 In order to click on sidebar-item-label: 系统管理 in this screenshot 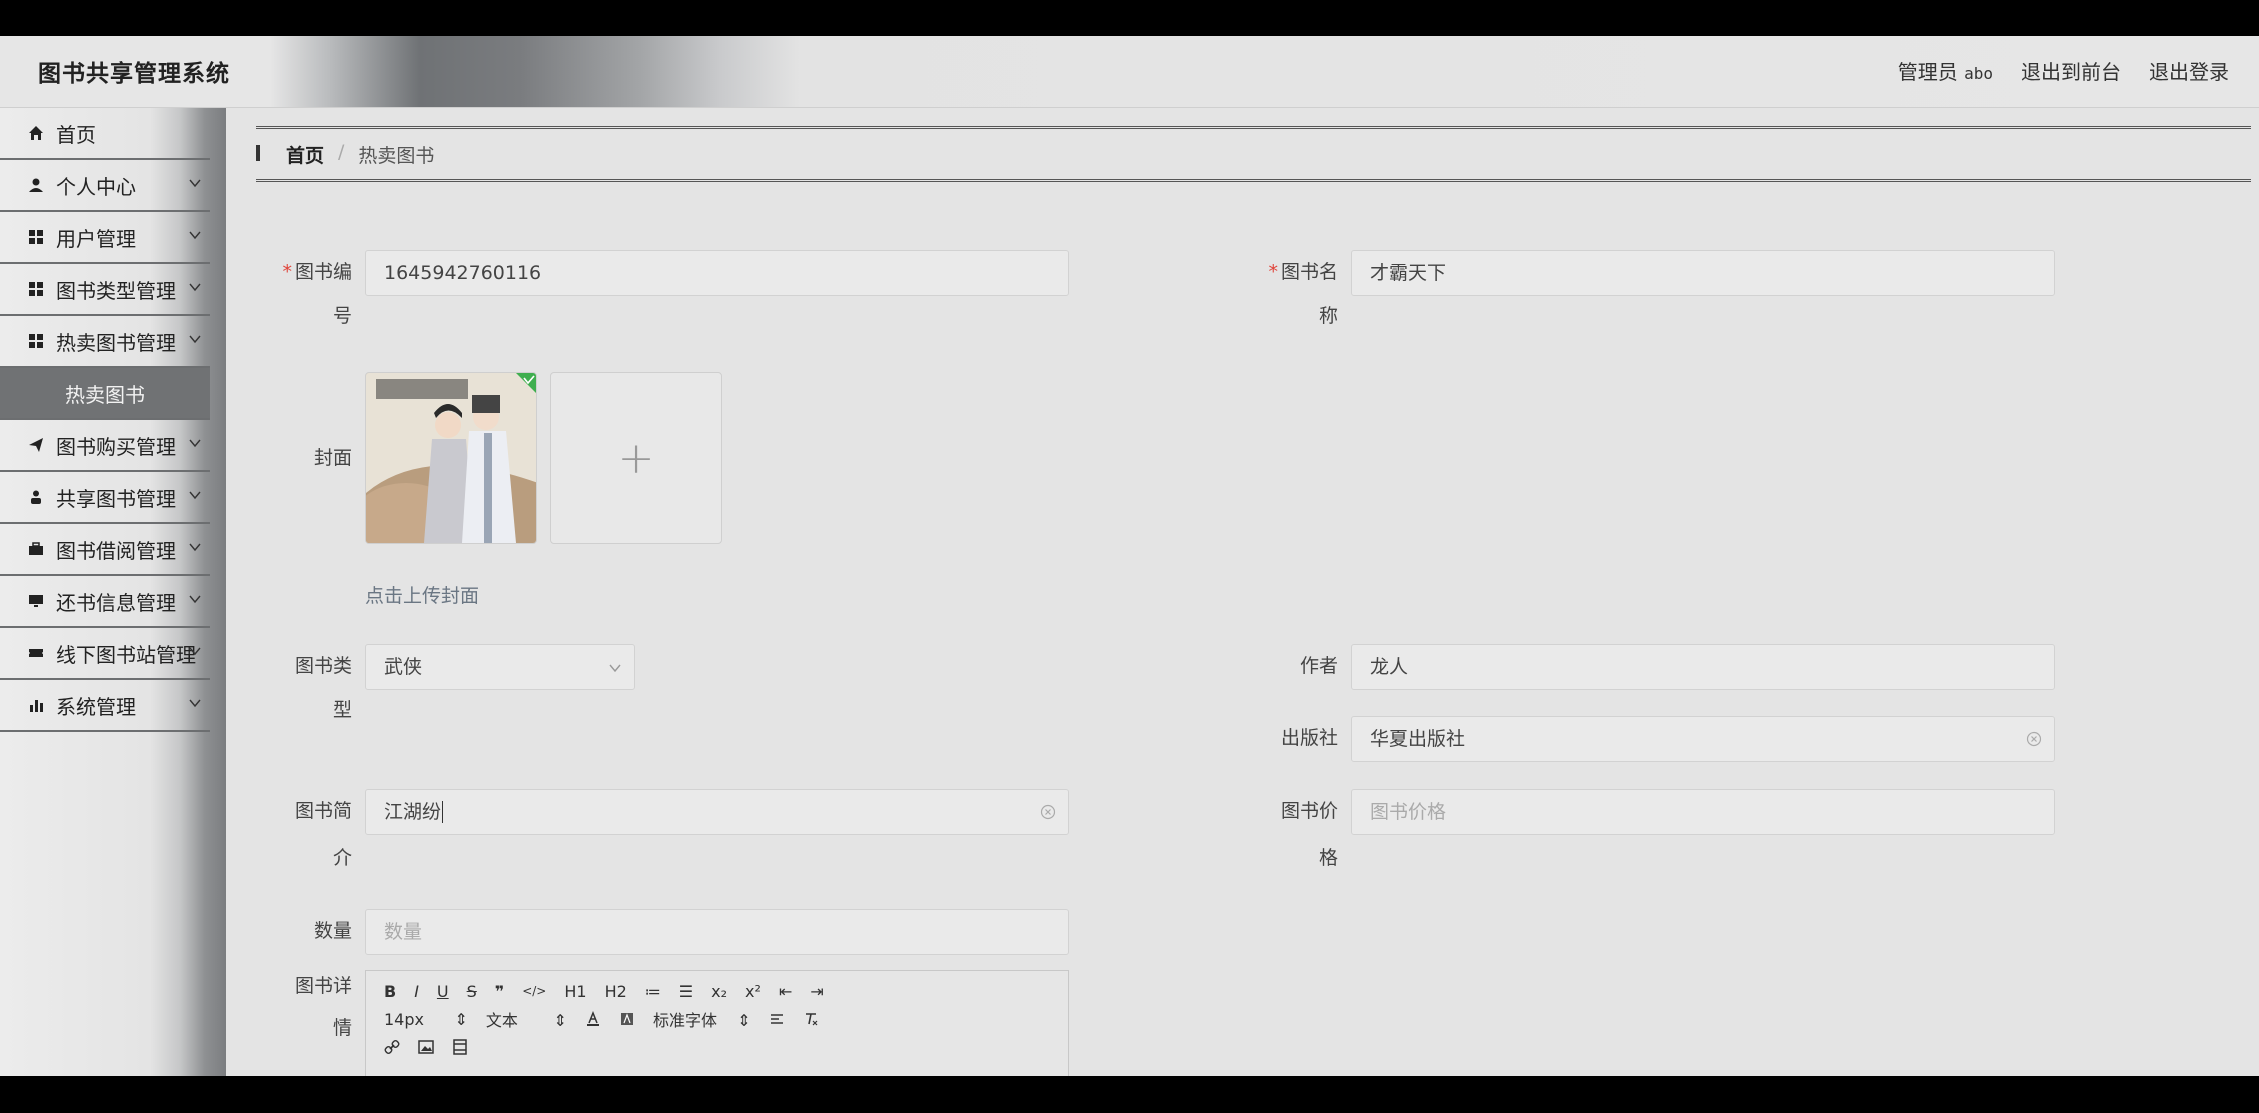, I will do `click(96, 706)`.